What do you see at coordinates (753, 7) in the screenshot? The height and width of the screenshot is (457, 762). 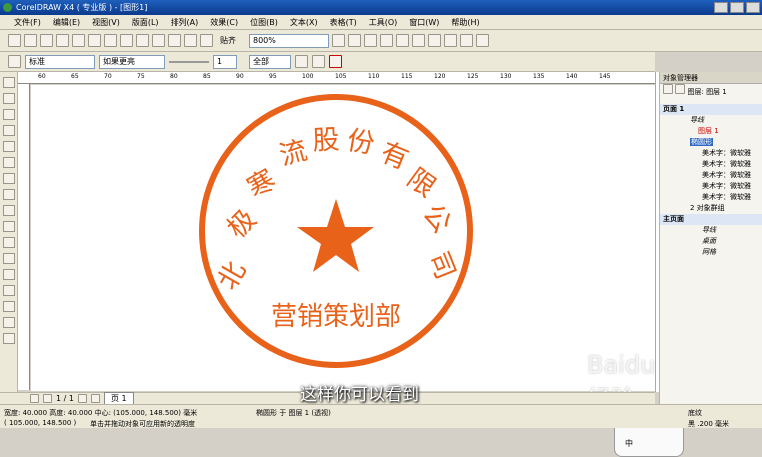 I see `close-button` at bounding box center [753, 7].